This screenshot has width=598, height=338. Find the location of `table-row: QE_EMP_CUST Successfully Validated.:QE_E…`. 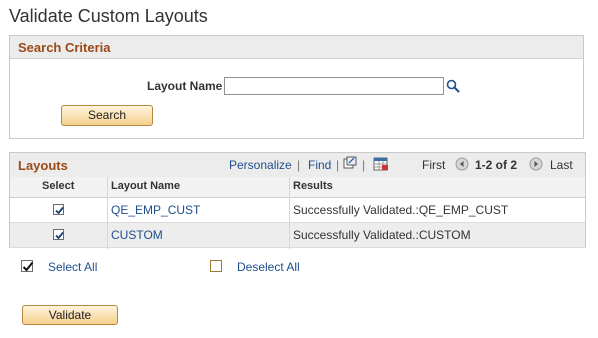

table-row: QE_EMP_CUST Successfully Validated.:QE_E… is located at coordinates (297, 210).